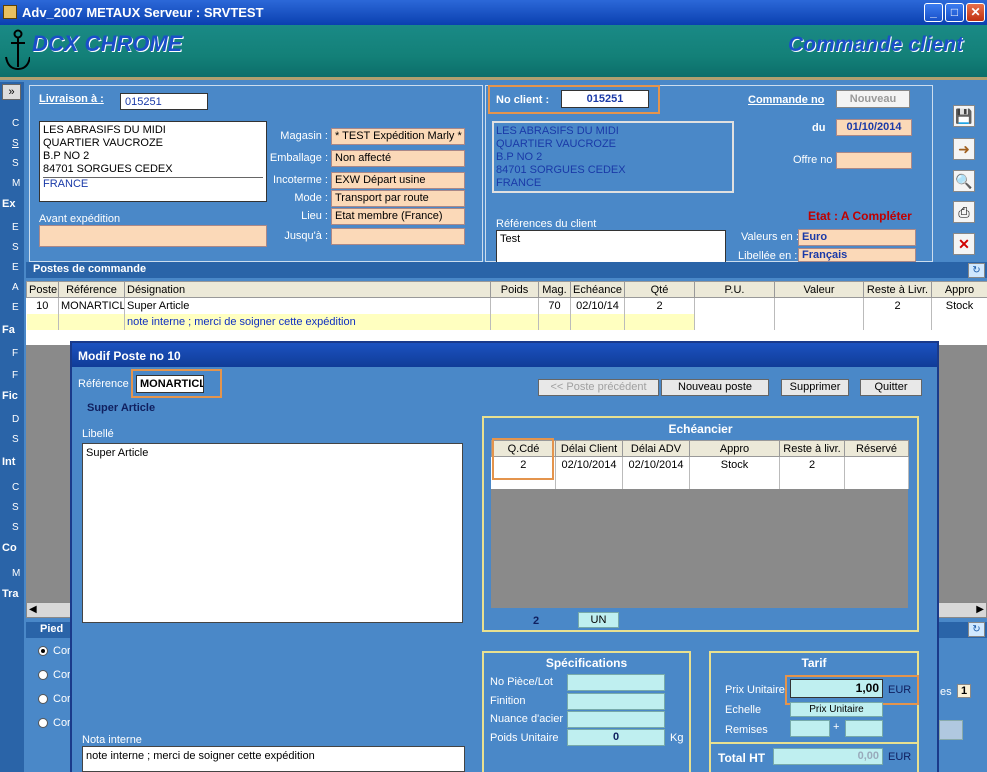  What do you see at coordinates (15, 419) in the screenshot?
I see `nav-item: D` at bounding box center [15, 419].